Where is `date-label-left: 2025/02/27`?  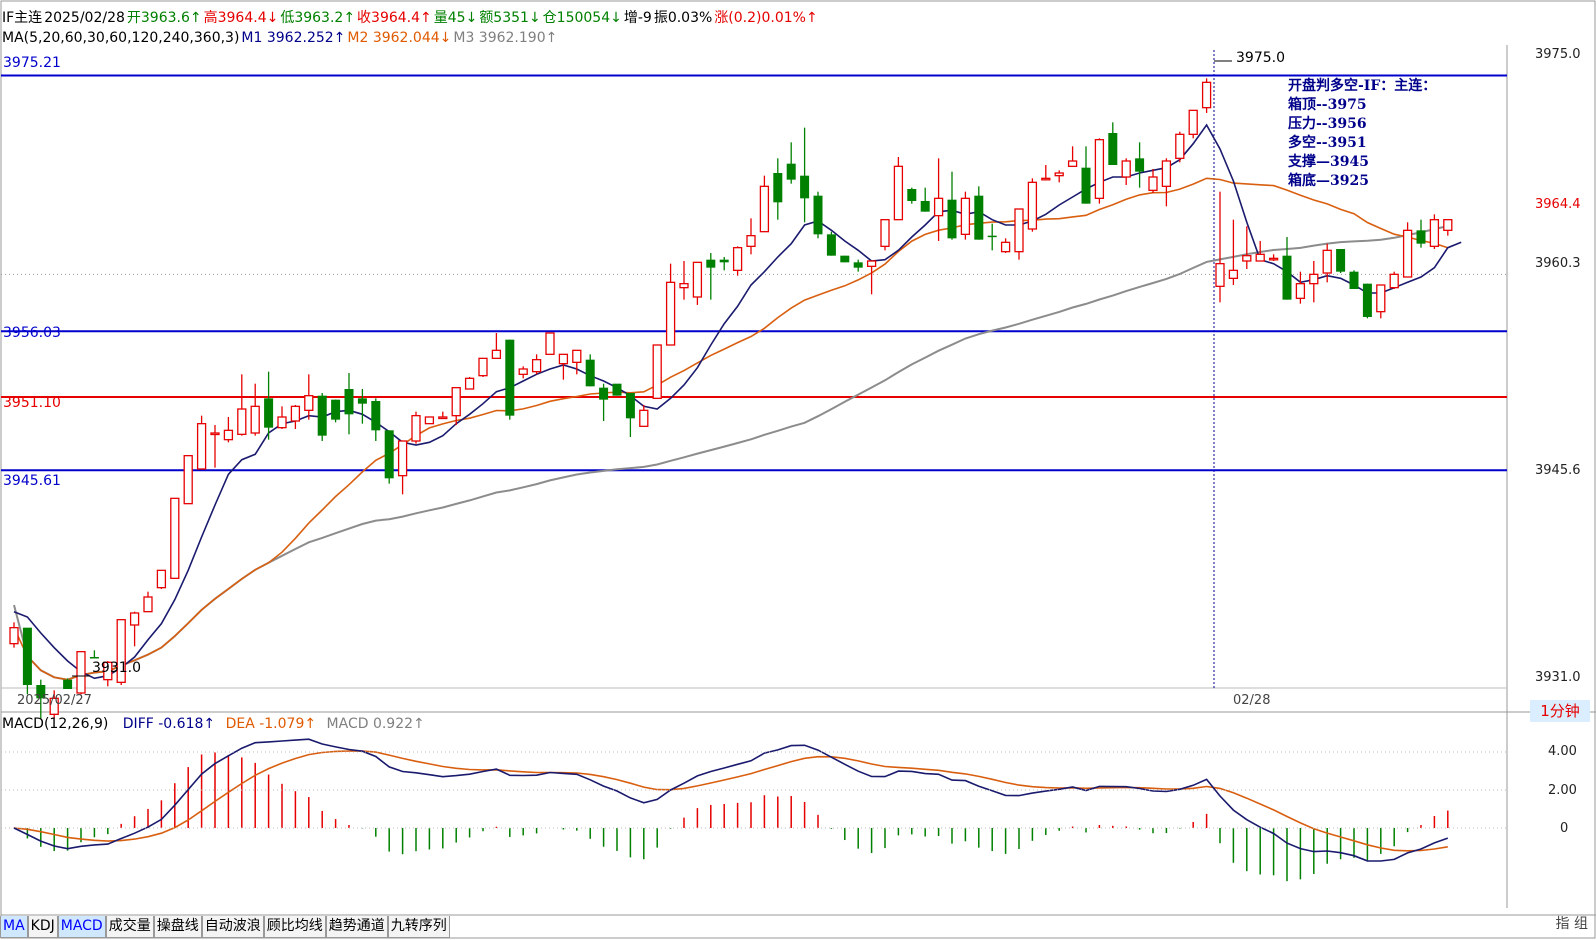 date-label-left: 2025/02/27 is located at coordinates (54, 700).